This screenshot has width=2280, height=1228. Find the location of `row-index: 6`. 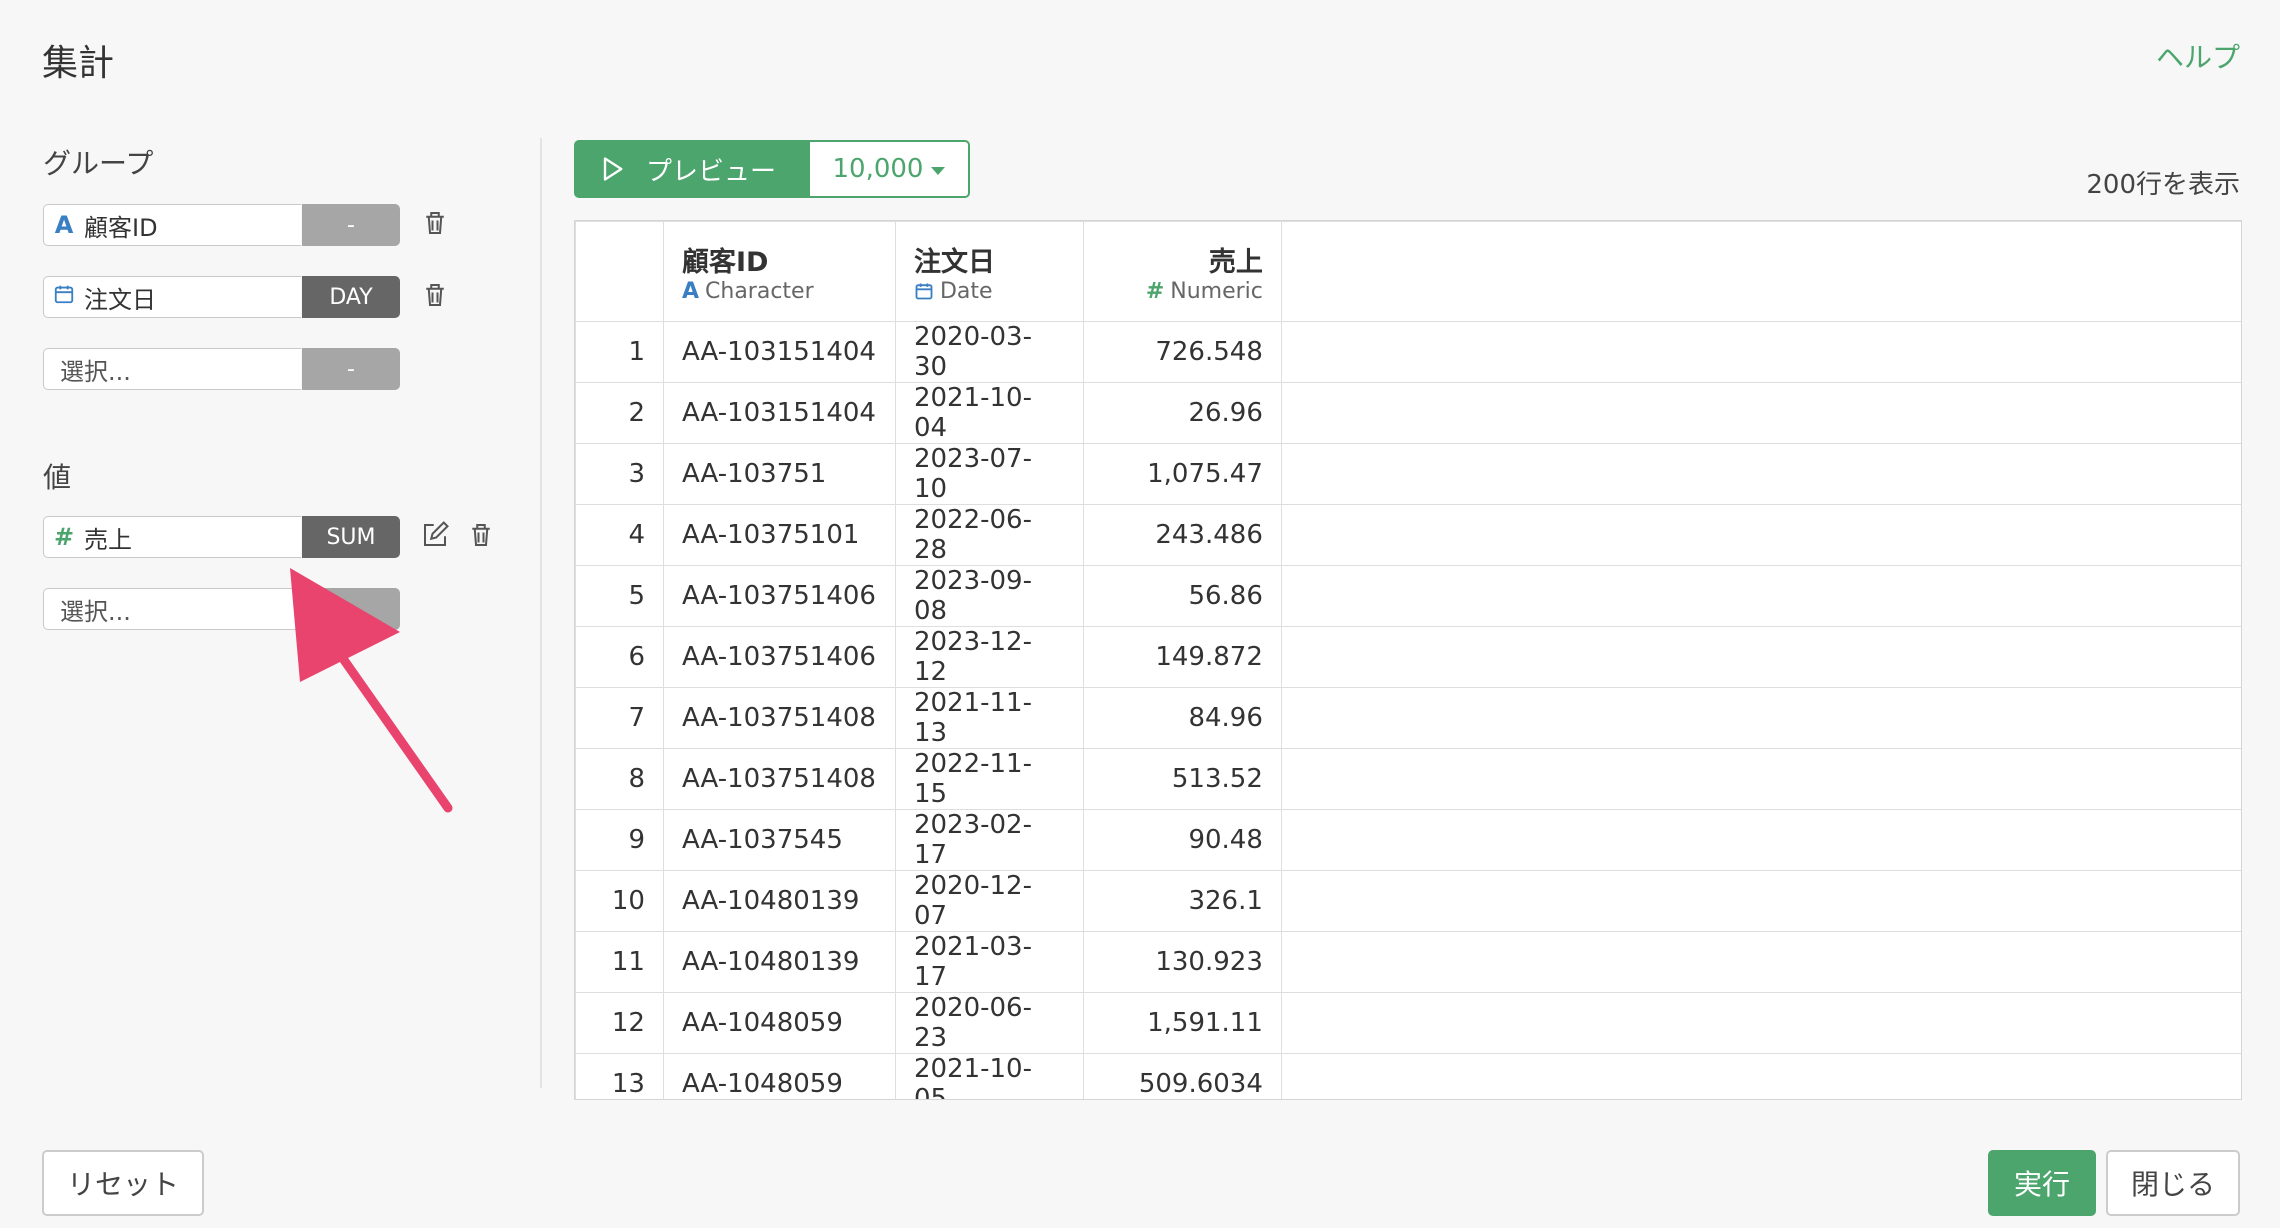

row-index: 6 is located at coordinates (619, 657).